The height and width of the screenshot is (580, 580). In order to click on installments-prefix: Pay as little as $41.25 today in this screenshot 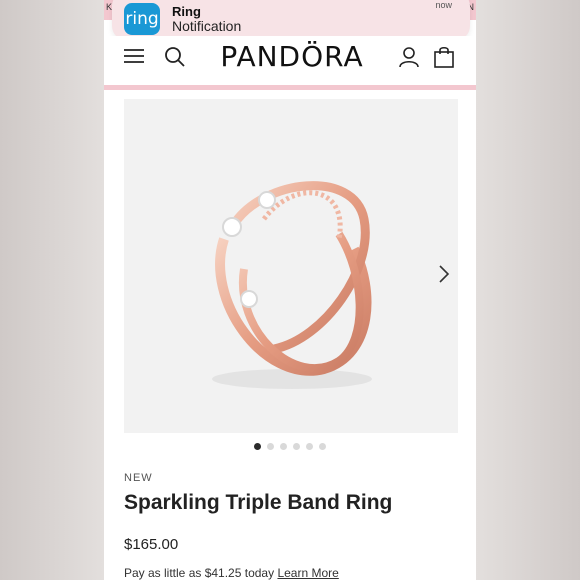, I will do `click(199, 573)`.